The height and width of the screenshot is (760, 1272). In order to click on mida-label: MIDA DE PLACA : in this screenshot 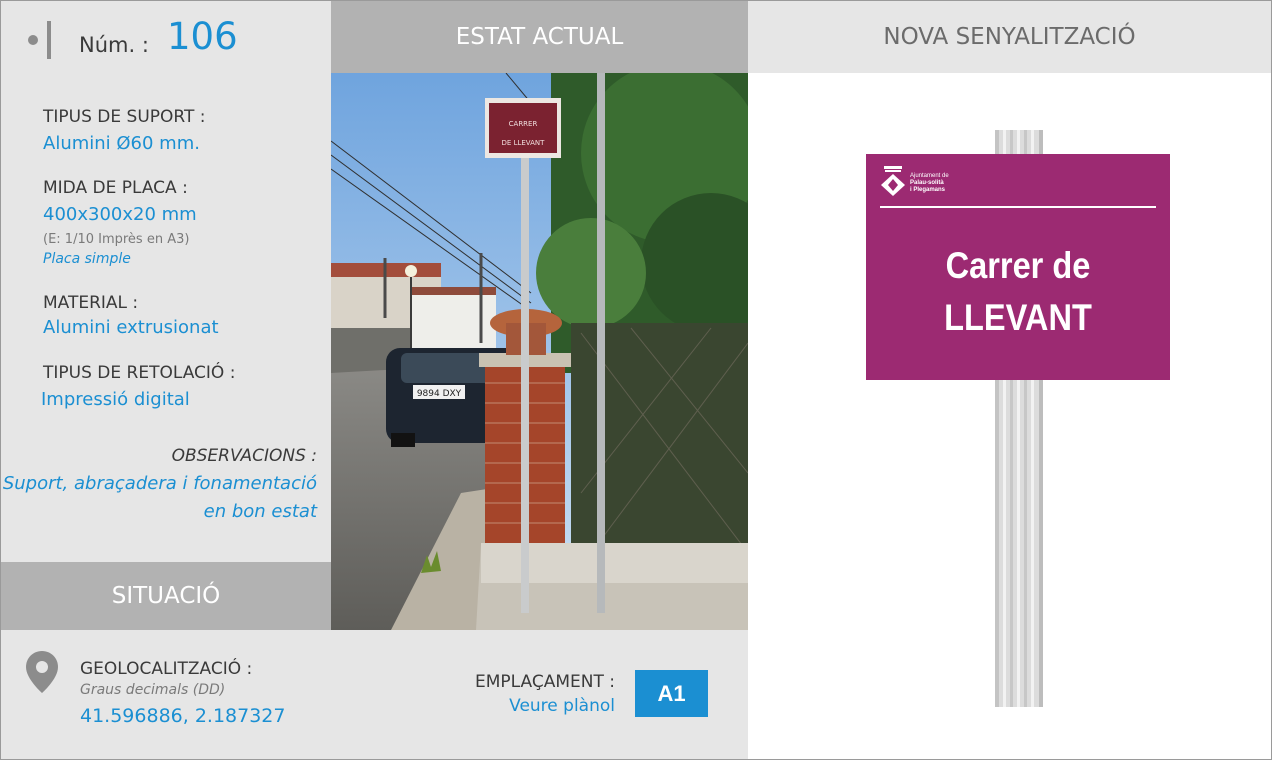, I will do `click(115, 188)`.